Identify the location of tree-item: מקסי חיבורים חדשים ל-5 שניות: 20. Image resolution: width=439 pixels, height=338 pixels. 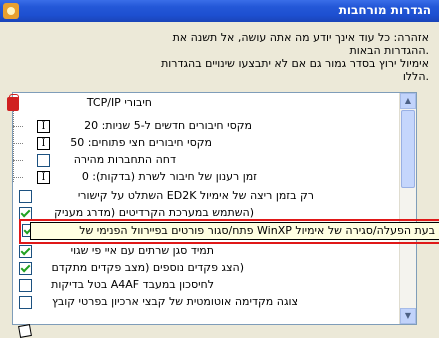
(152, 126).